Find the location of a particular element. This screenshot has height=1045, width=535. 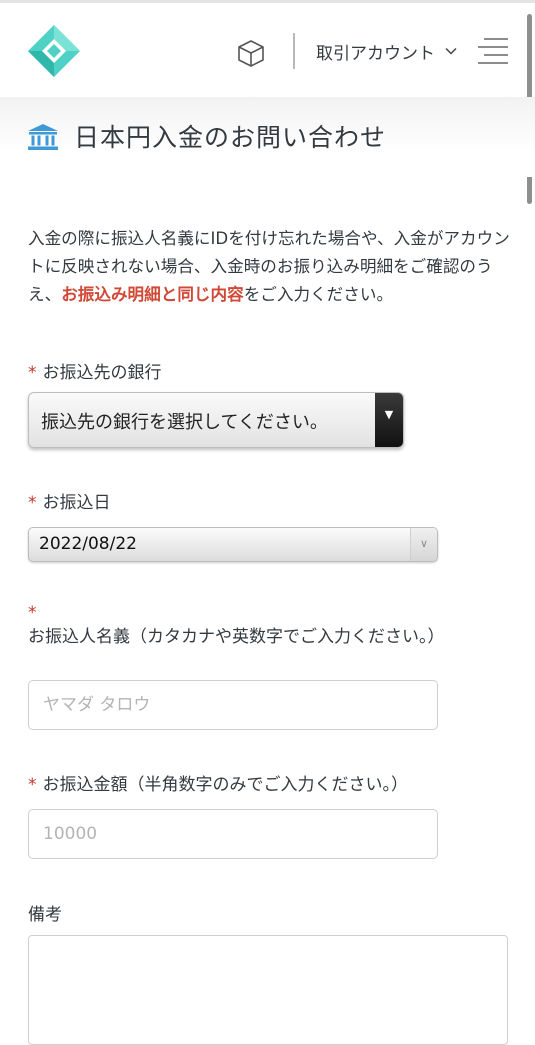

remarks-textarea is located at coordinates (268, 990).